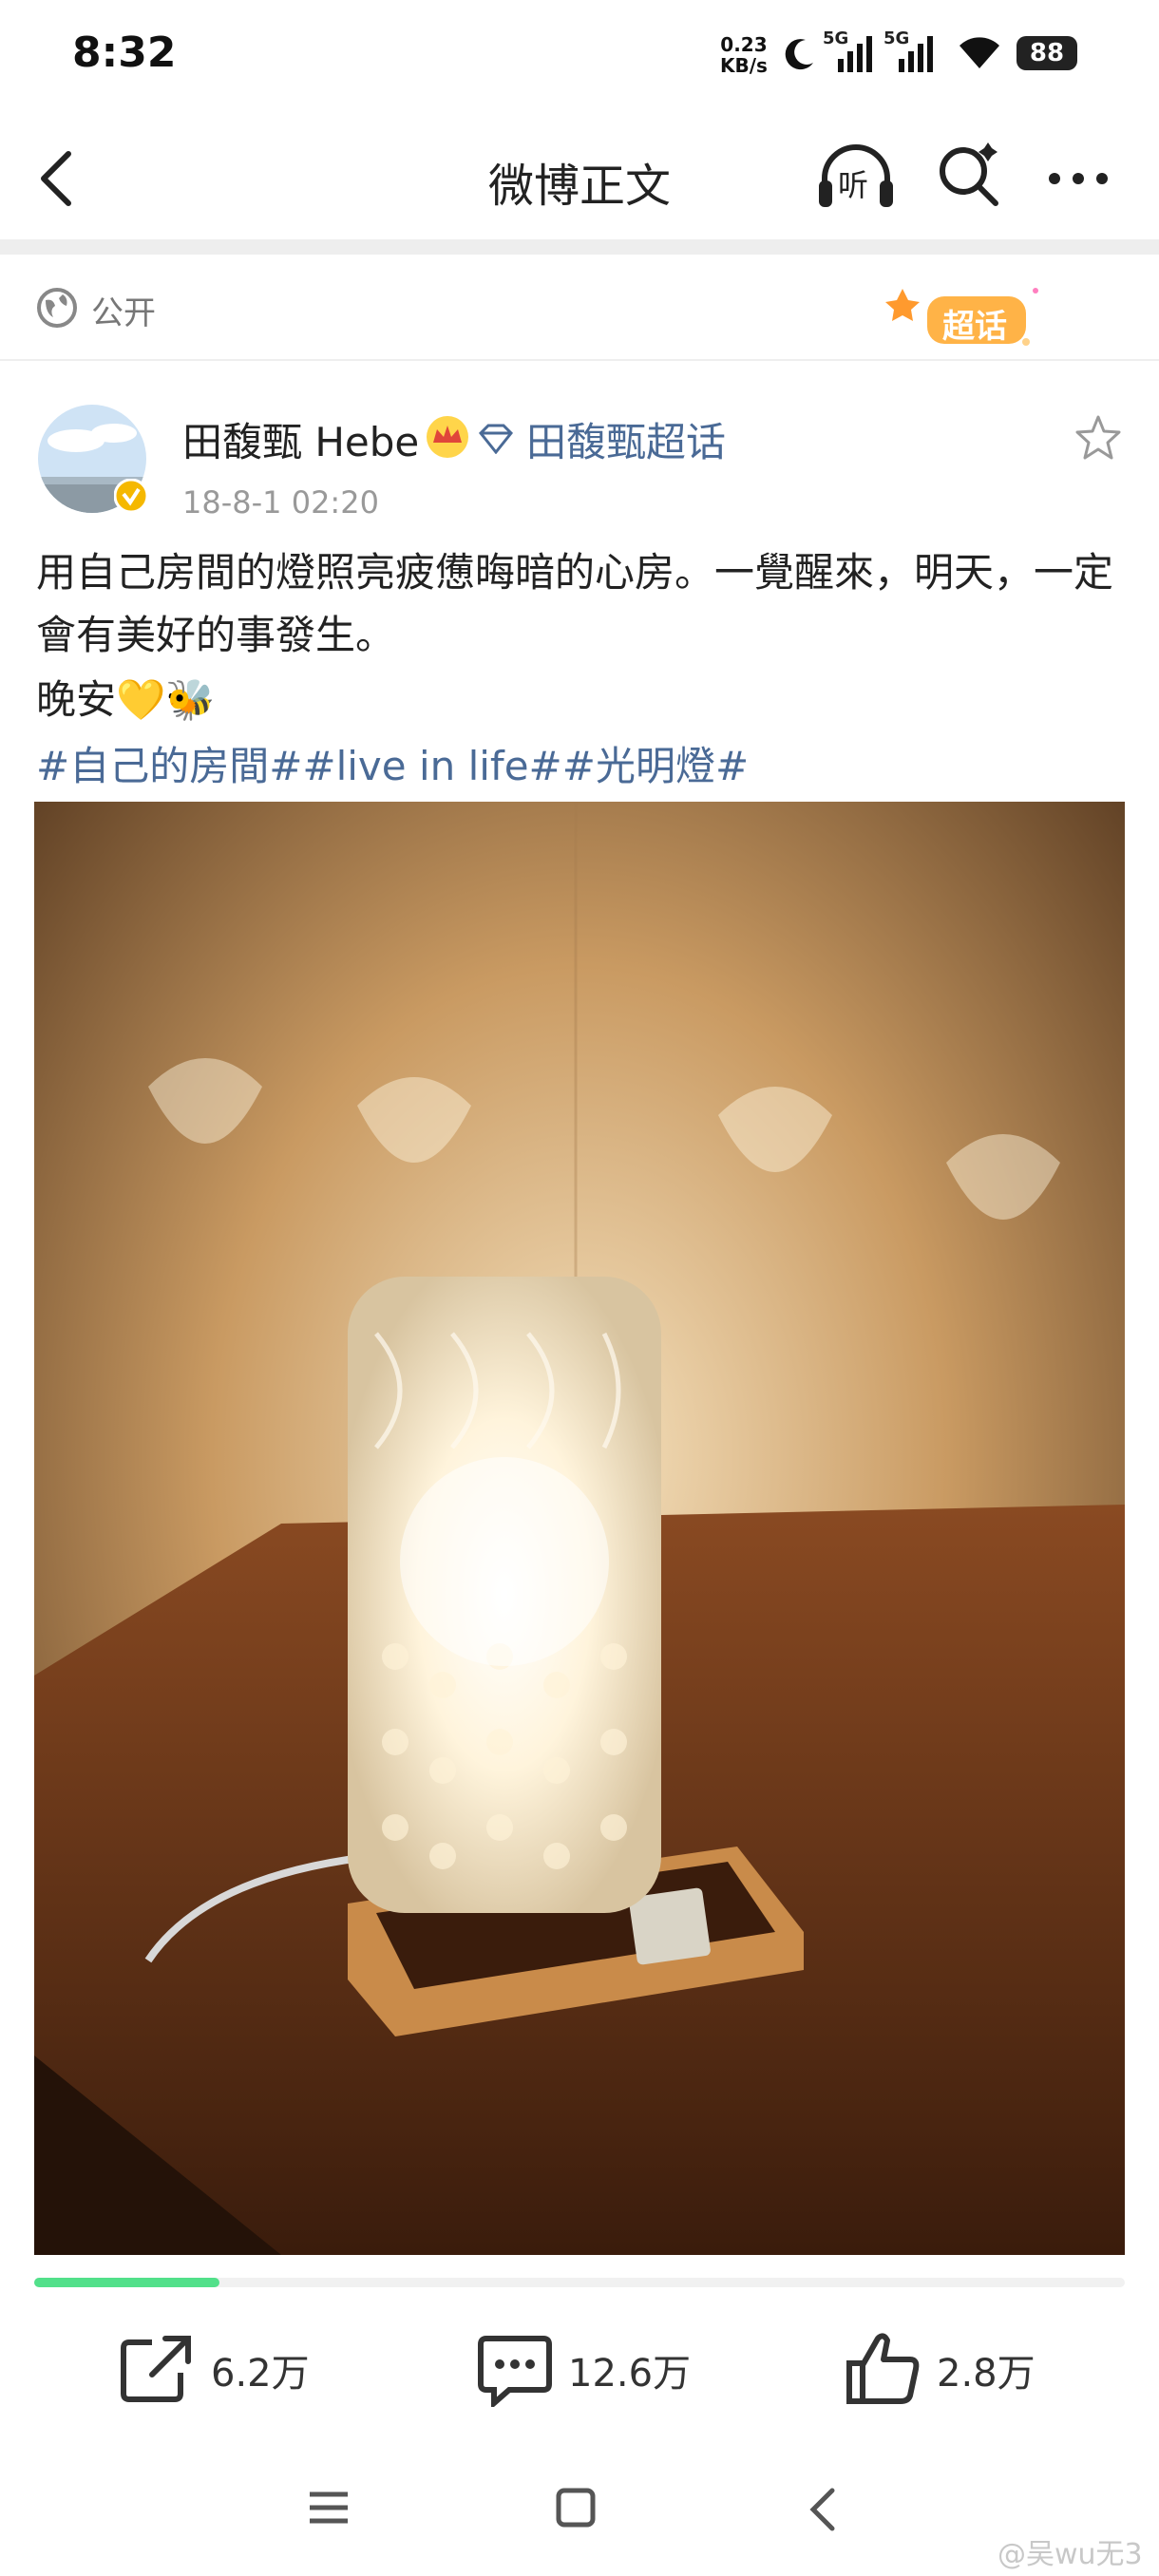 Image resolution: width=1159 pixels, height=2576 pixels. Describe the element at coordinates (392, 766) in the screenshot. I see `post-hashtags: #自己的房間##live in life##光明燈#` at that location.